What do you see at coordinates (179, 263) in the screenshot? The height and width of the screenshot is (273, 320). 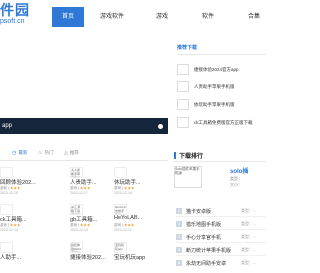 I see `rank-number: 6` at bounding box center [179, 263].